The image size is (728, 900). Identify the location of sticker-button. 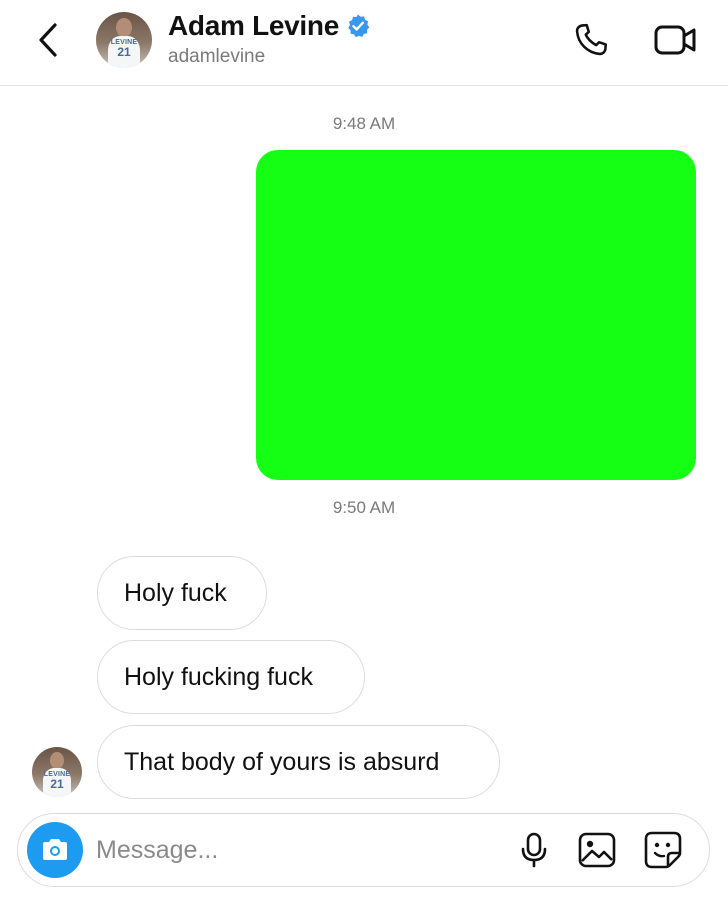
(663, 850).